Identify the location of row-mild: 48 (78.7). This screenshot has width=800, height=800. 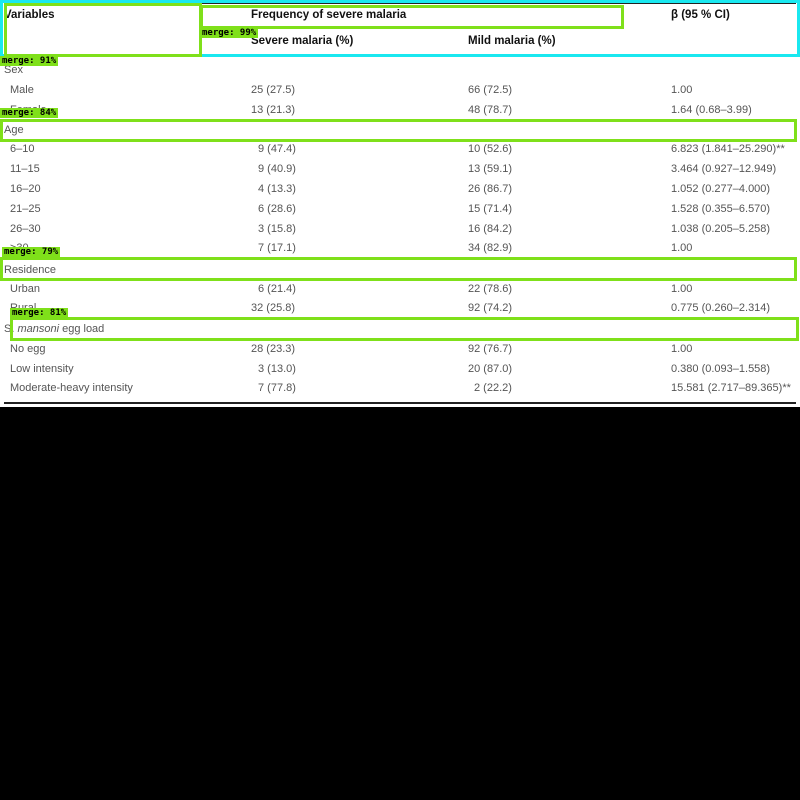
(490, 110).